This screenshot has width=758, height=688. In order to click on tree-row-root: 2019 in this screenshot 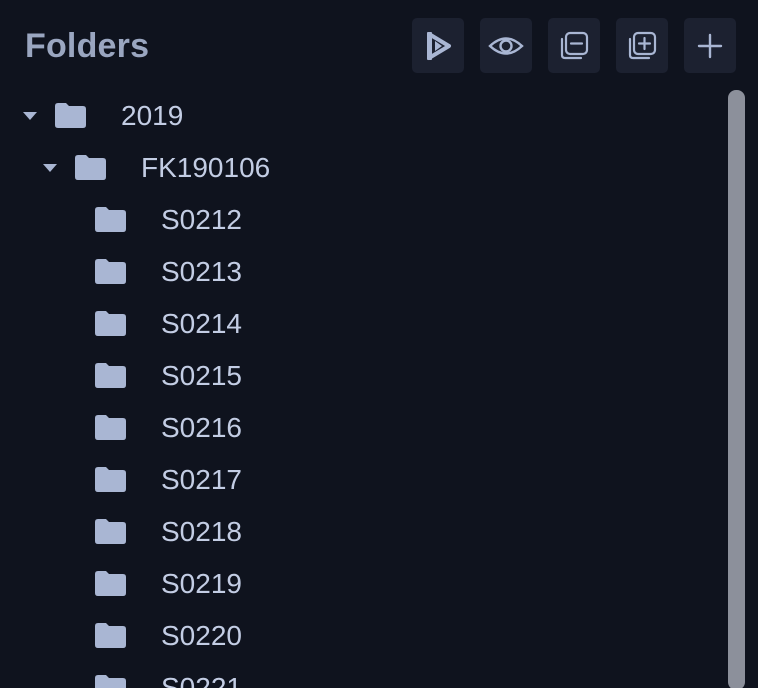, I will do `click(362, 116)`.